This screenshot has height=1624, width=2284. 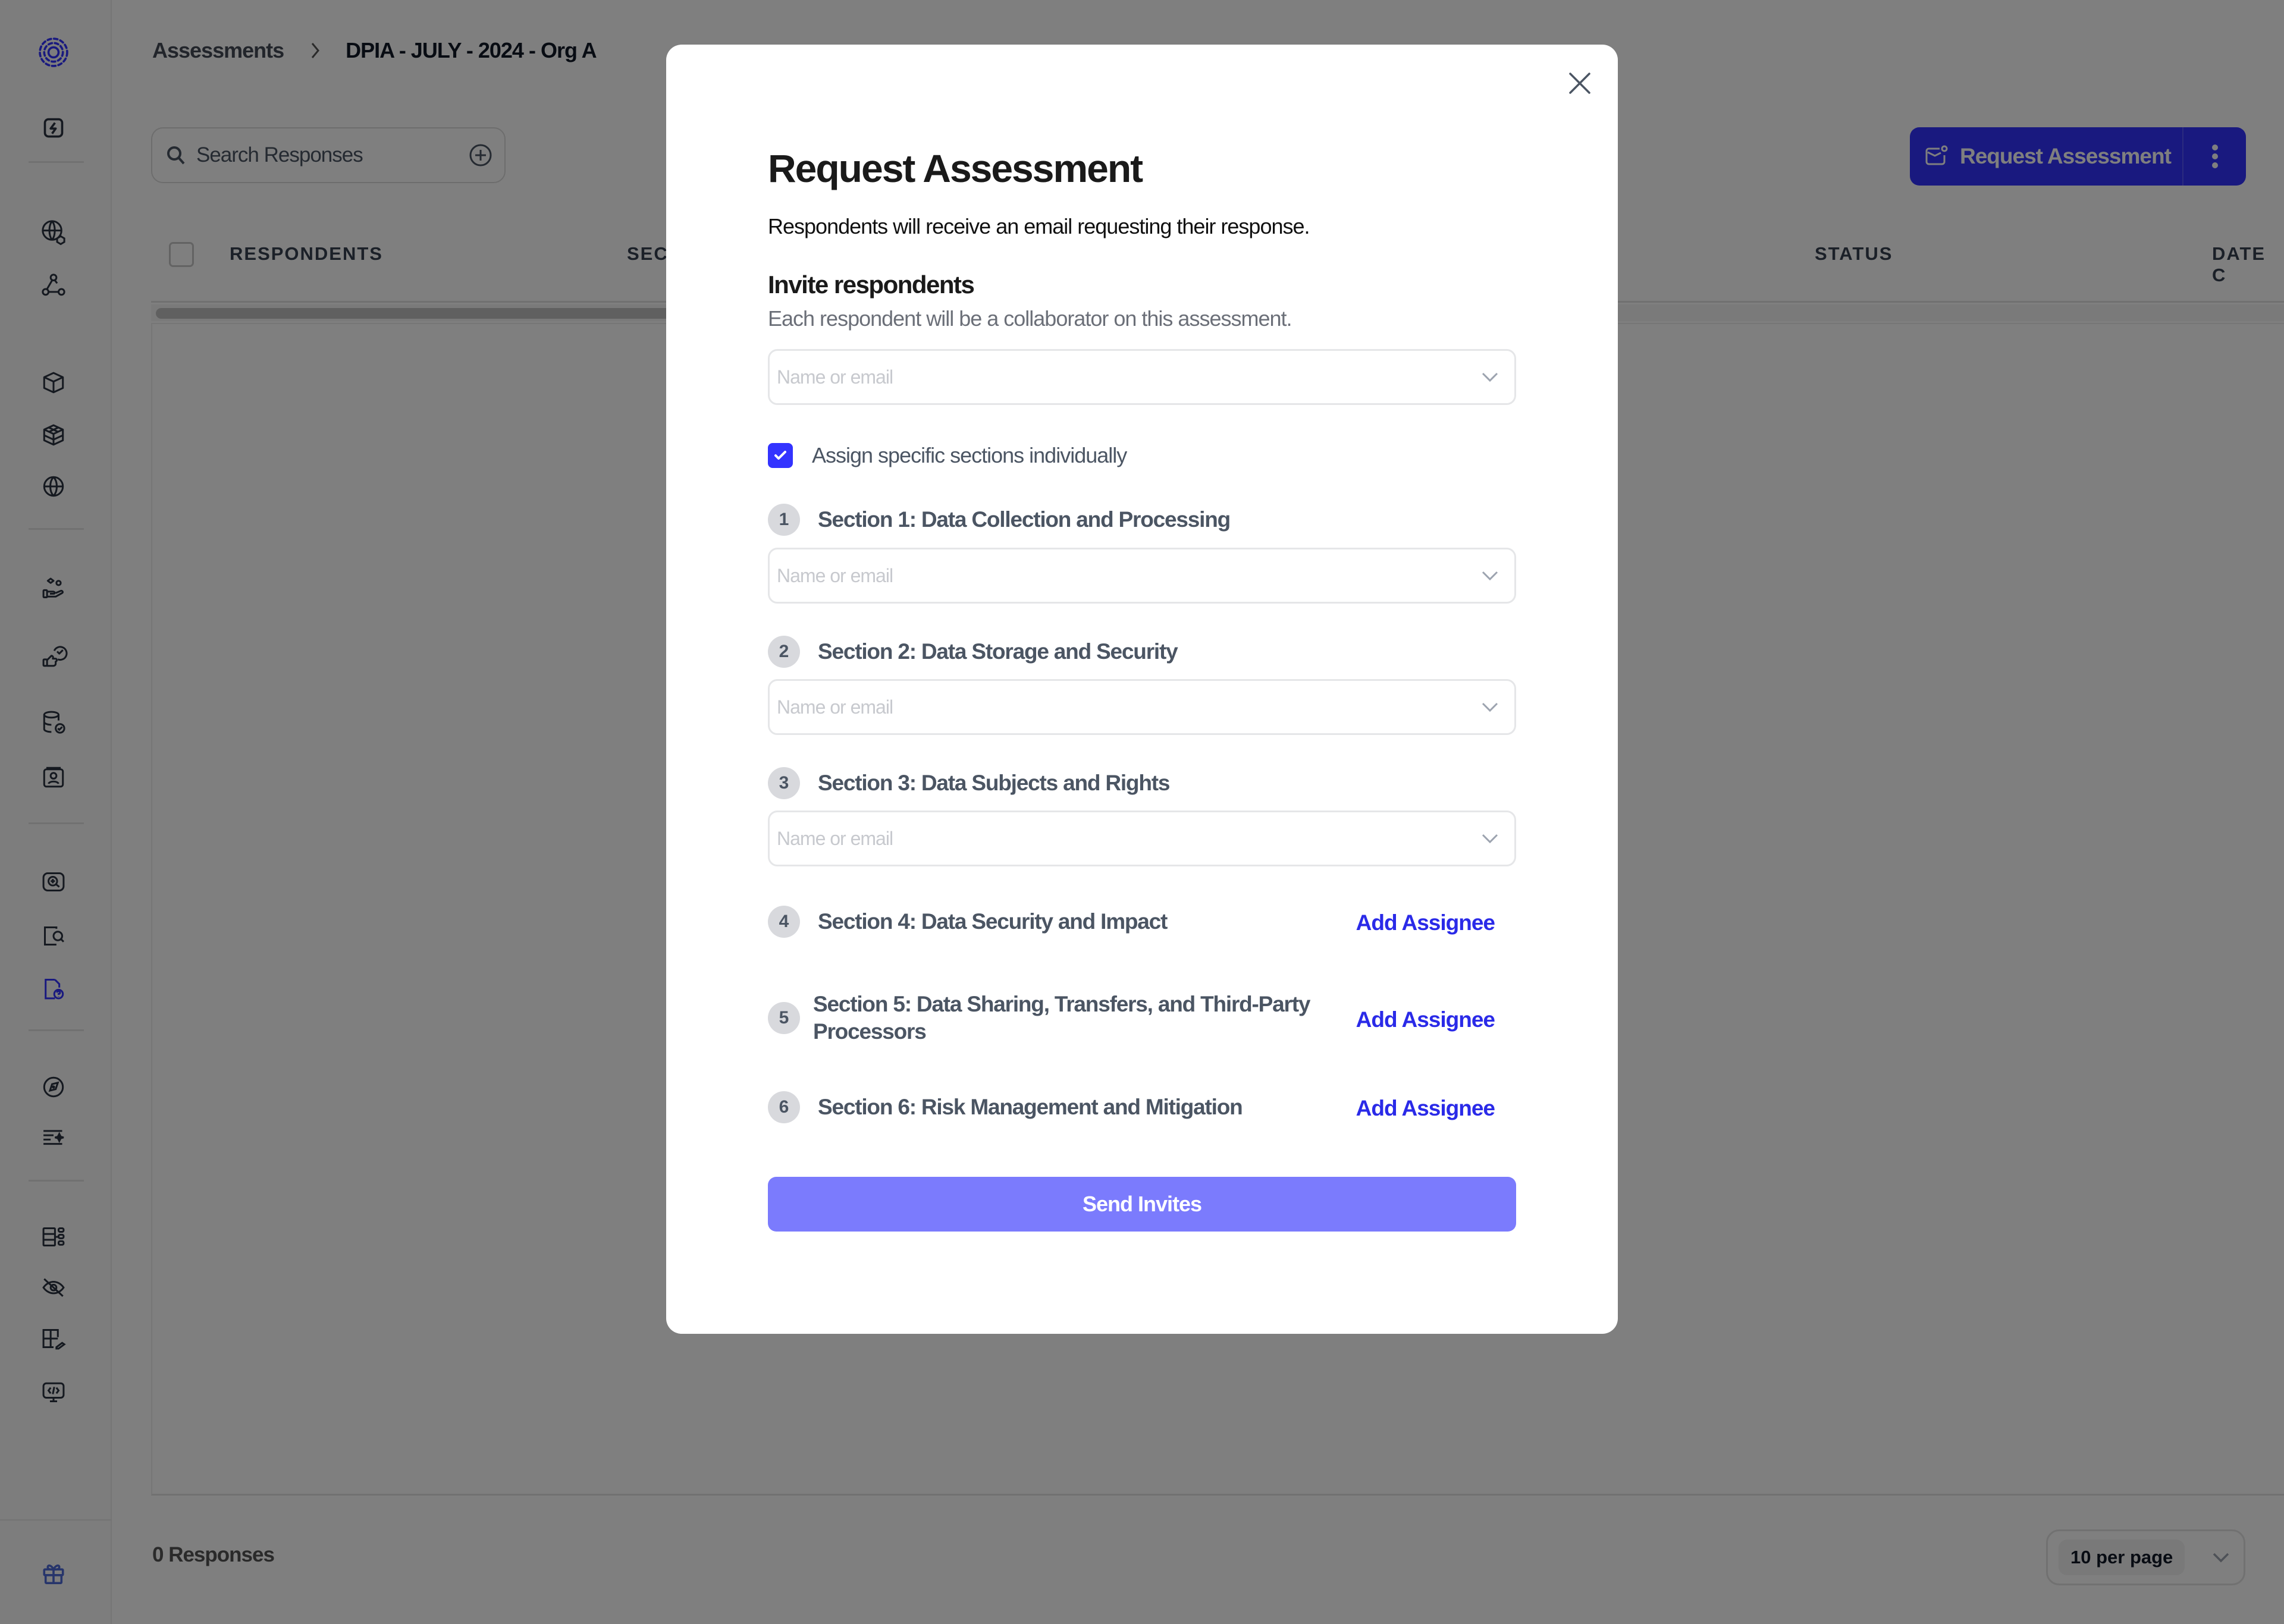 I want to click on section-2-assignee-select: Name or email, so click(x=1142, y=707).